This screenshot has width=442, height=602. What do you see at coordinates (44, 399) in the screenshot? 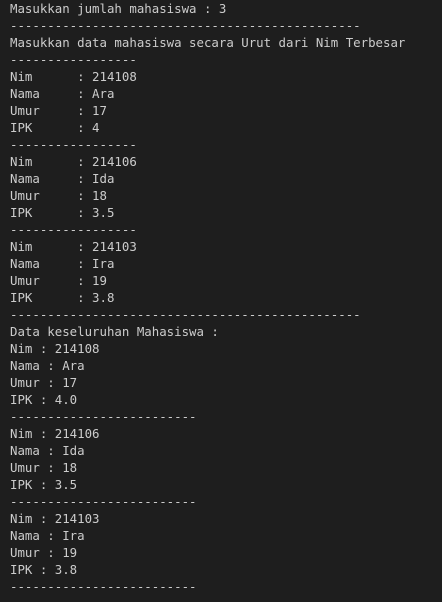
I see `terminal-line: IPK : 4.0` at bounding box center [44, 399].